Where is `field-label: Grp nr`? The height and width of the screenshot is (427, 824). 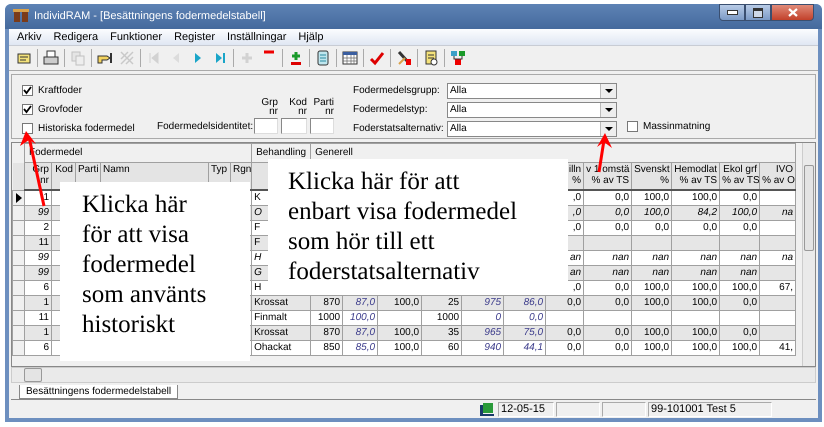
field-label: Grp nr is located at coordinates (269, 107).